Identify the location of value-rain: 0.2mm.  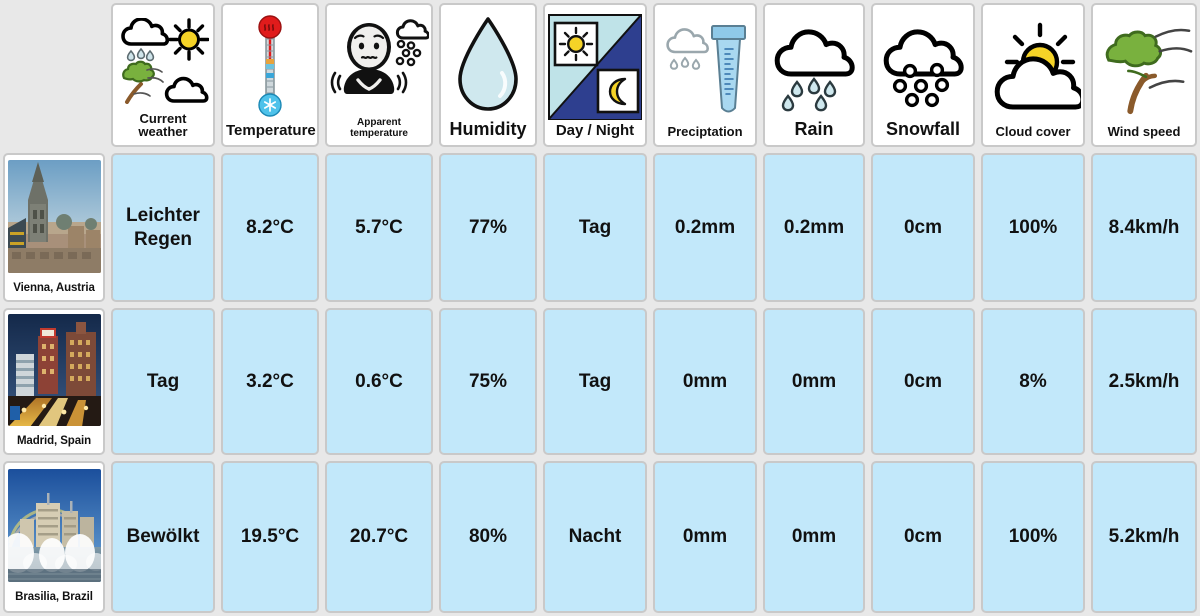
(814, 227).